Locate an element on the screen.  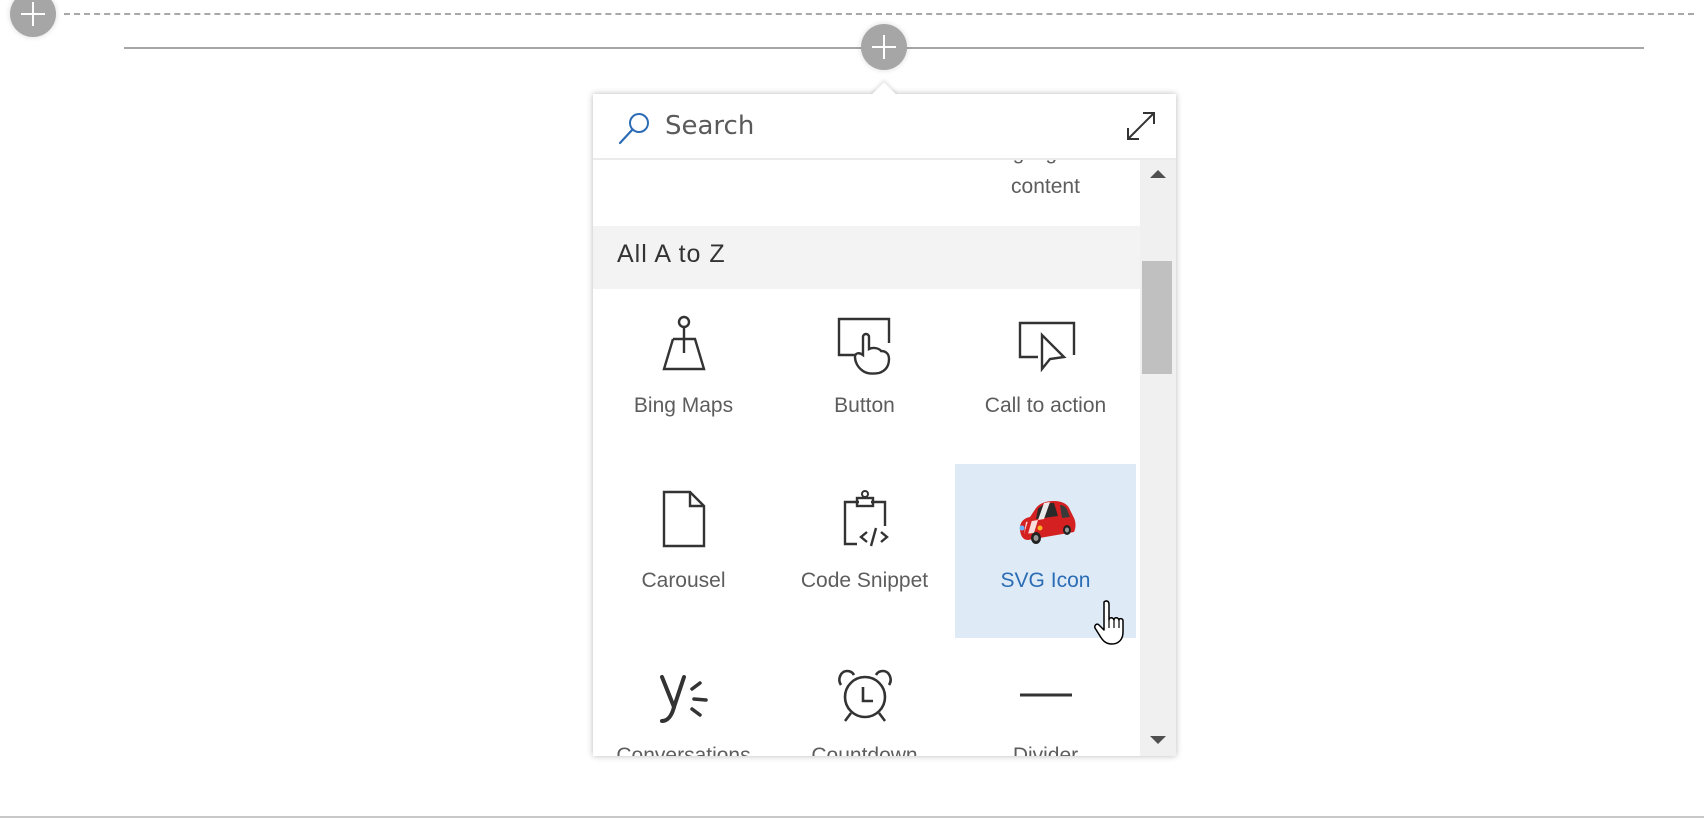
call-to-action-icon is located at coordinates (1046, 347).